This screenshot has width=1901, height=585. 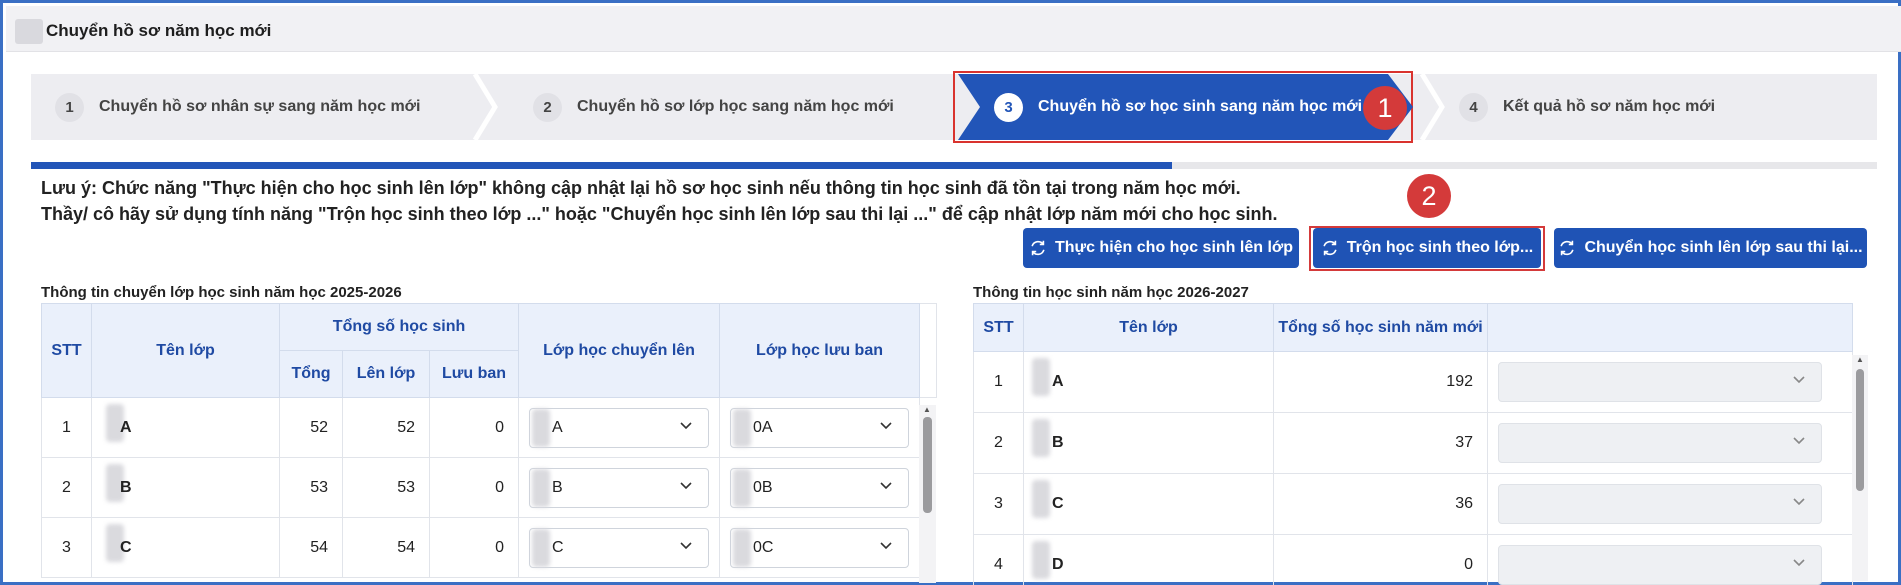 I want to click on annotation-marker-2: 2, so click(x=1429, y=196).